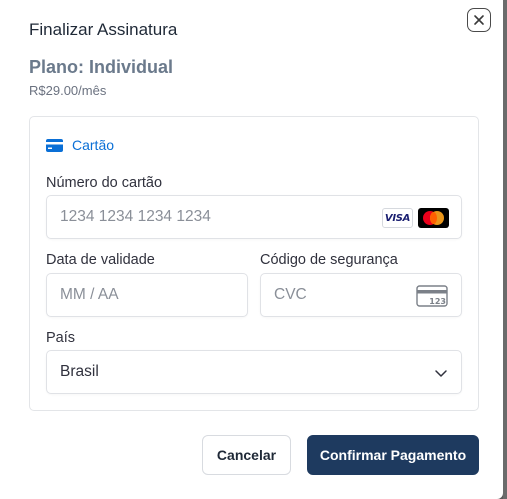 The image size is (507, 499). Describe the element at coordinates (290, 294) in the screenshot. I see `cvc-placeholder: CVC` at that location.